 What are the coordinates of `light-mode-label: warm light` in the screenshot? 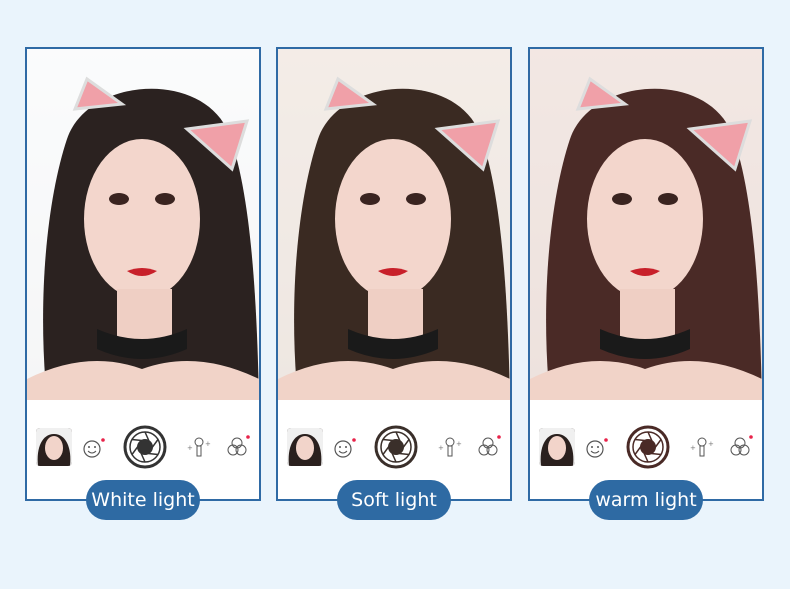 It's located at (646, 500).